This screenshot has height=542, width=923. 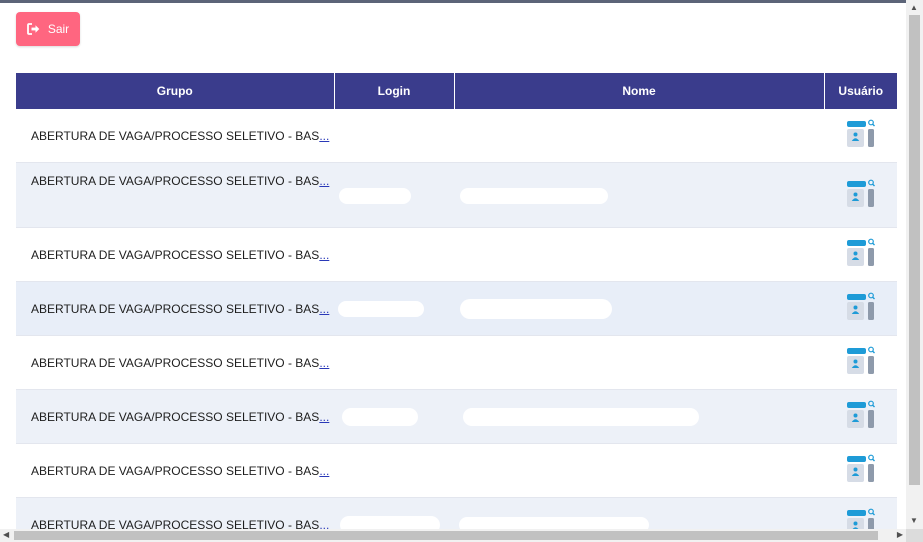 What do you see at coordinates (639, 91) in the screenshot?
I see `column-header-nome: Nome` at bounding box center [639, 91].